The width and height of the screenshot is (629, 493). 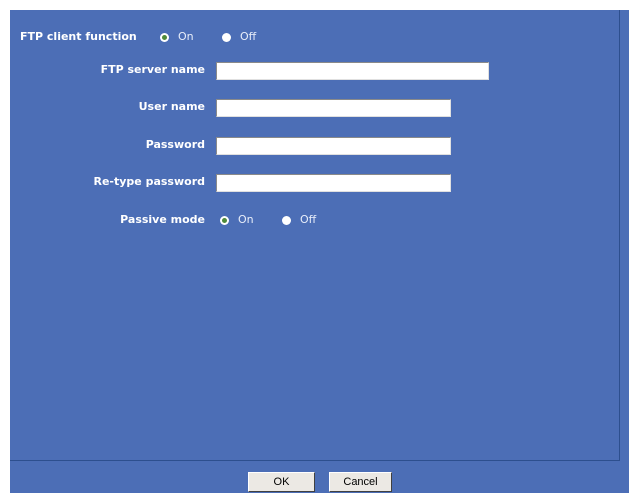 I want to click on user-name-label: User name, so click(x=171, y=106).